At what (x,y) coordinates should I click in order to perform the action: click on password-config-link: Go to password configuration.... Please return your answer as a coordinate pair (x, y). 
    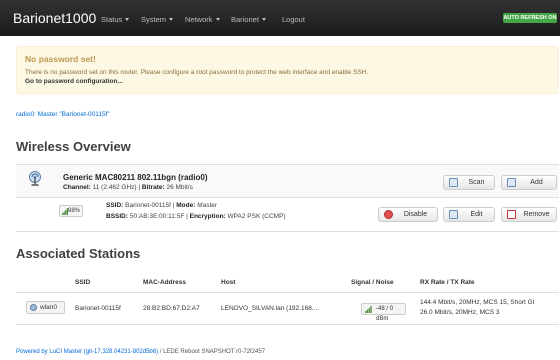
    Looking at the image, I should click on (74, 81).